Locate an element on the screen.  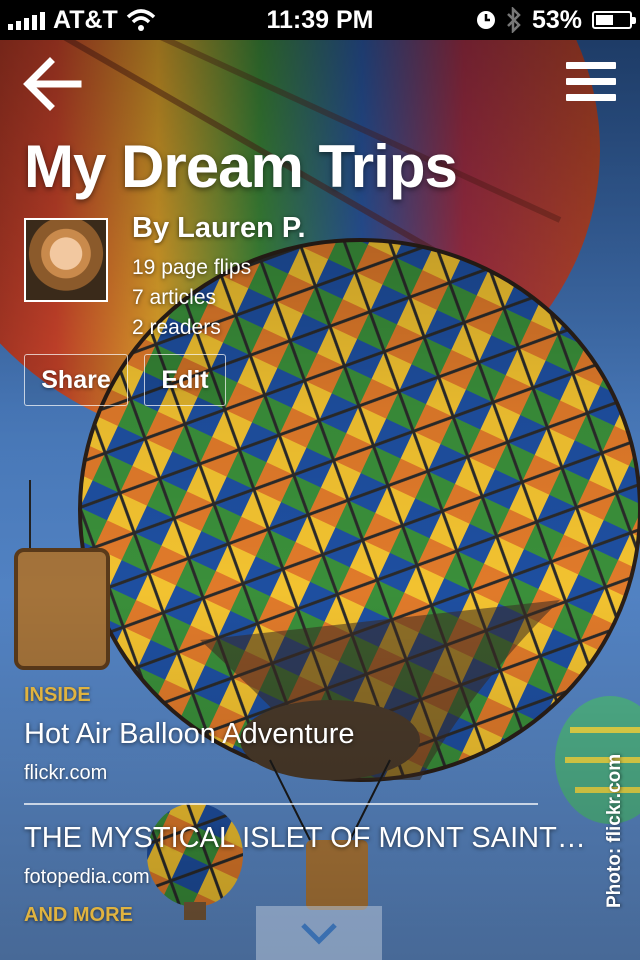
back-arrow-icon is located at coordinates (52, 84).